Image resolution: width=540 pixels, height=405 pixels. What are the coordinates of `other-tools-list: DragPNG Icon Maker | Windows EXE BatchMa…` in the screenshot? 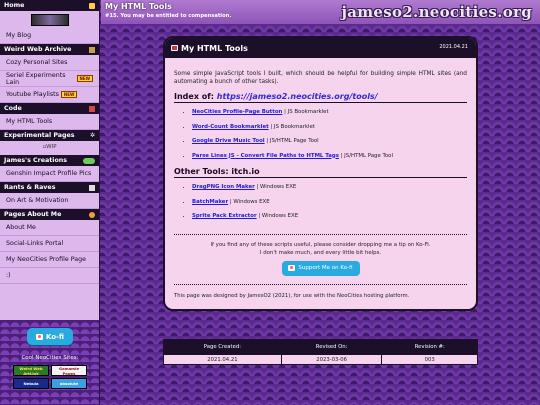 It's located at (320, 206).